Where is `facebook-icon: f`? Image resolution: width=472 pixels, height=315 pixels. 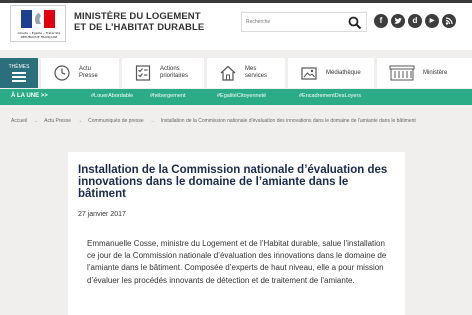 facebook-icon: f is located at coordinates (381, 21).